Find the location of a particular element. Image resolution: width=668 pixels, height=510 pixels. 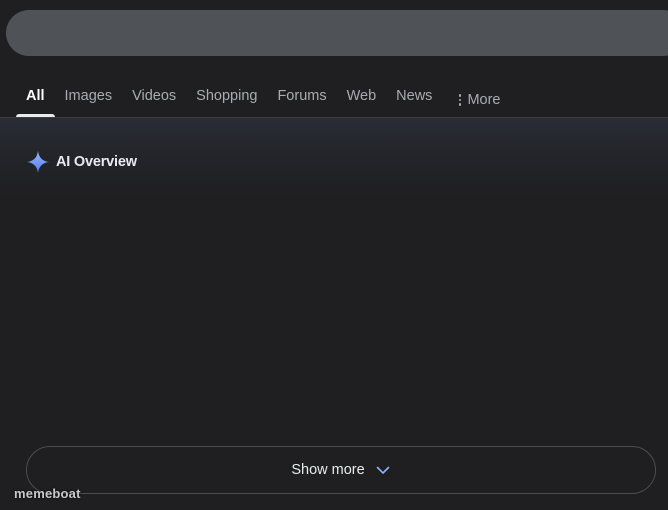

tab-forums: Forums is located at coordinates (301, 97).